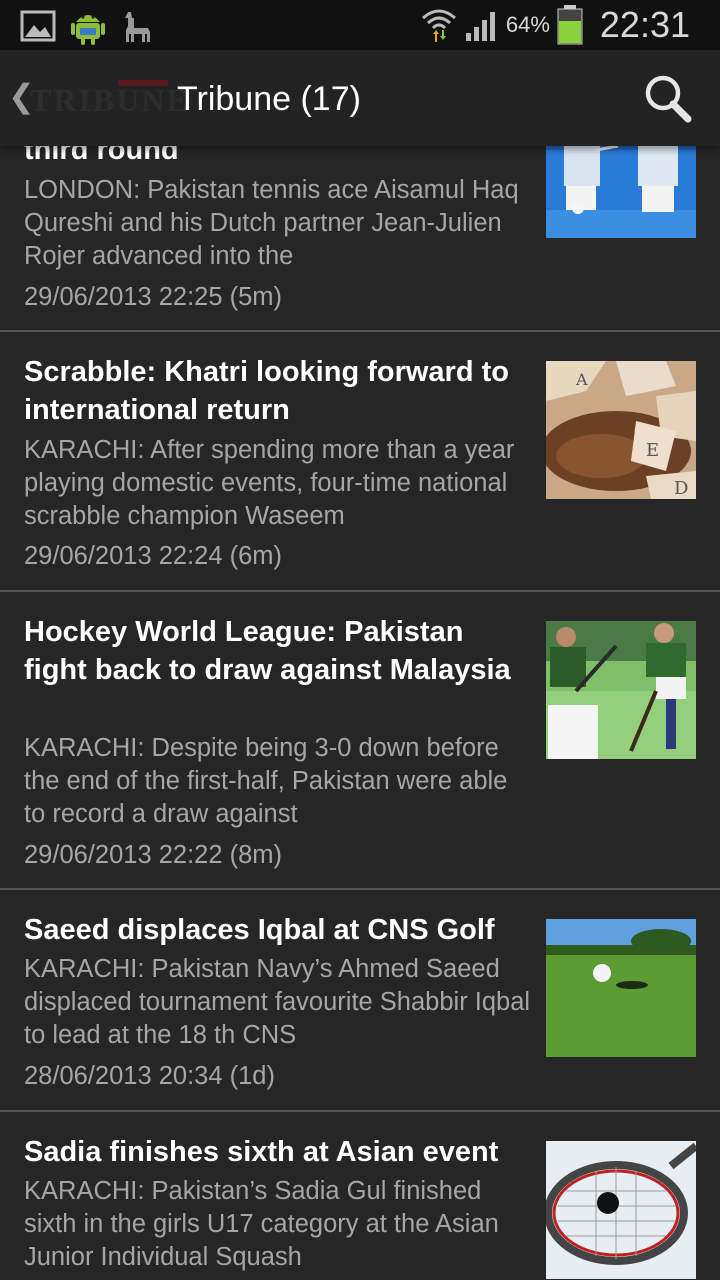 This screenshot has width=720, height=1280. I want to click on golf-thumbnail, so click(621, 988).